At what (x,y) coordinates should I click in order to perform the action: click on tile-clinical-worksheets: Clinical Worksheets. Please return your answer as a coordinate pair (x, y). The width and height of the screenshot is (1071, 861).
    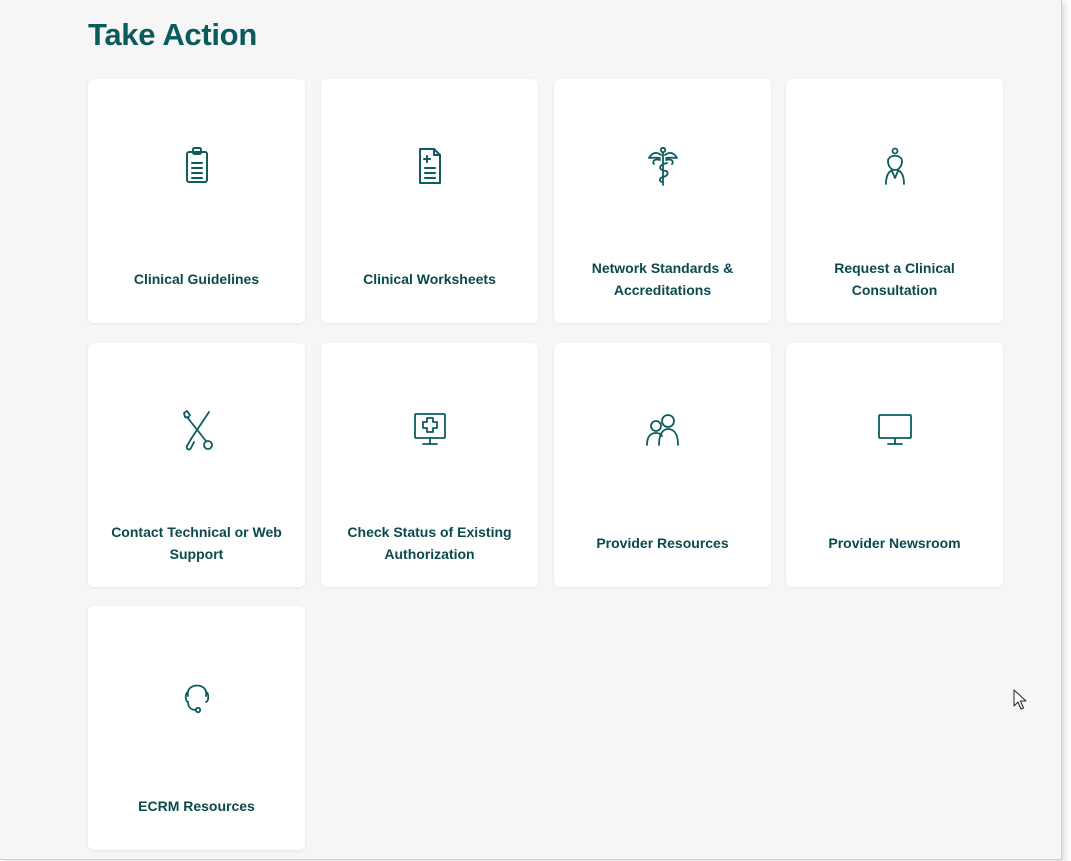
    Looking at the image, I should click on (429, 201).